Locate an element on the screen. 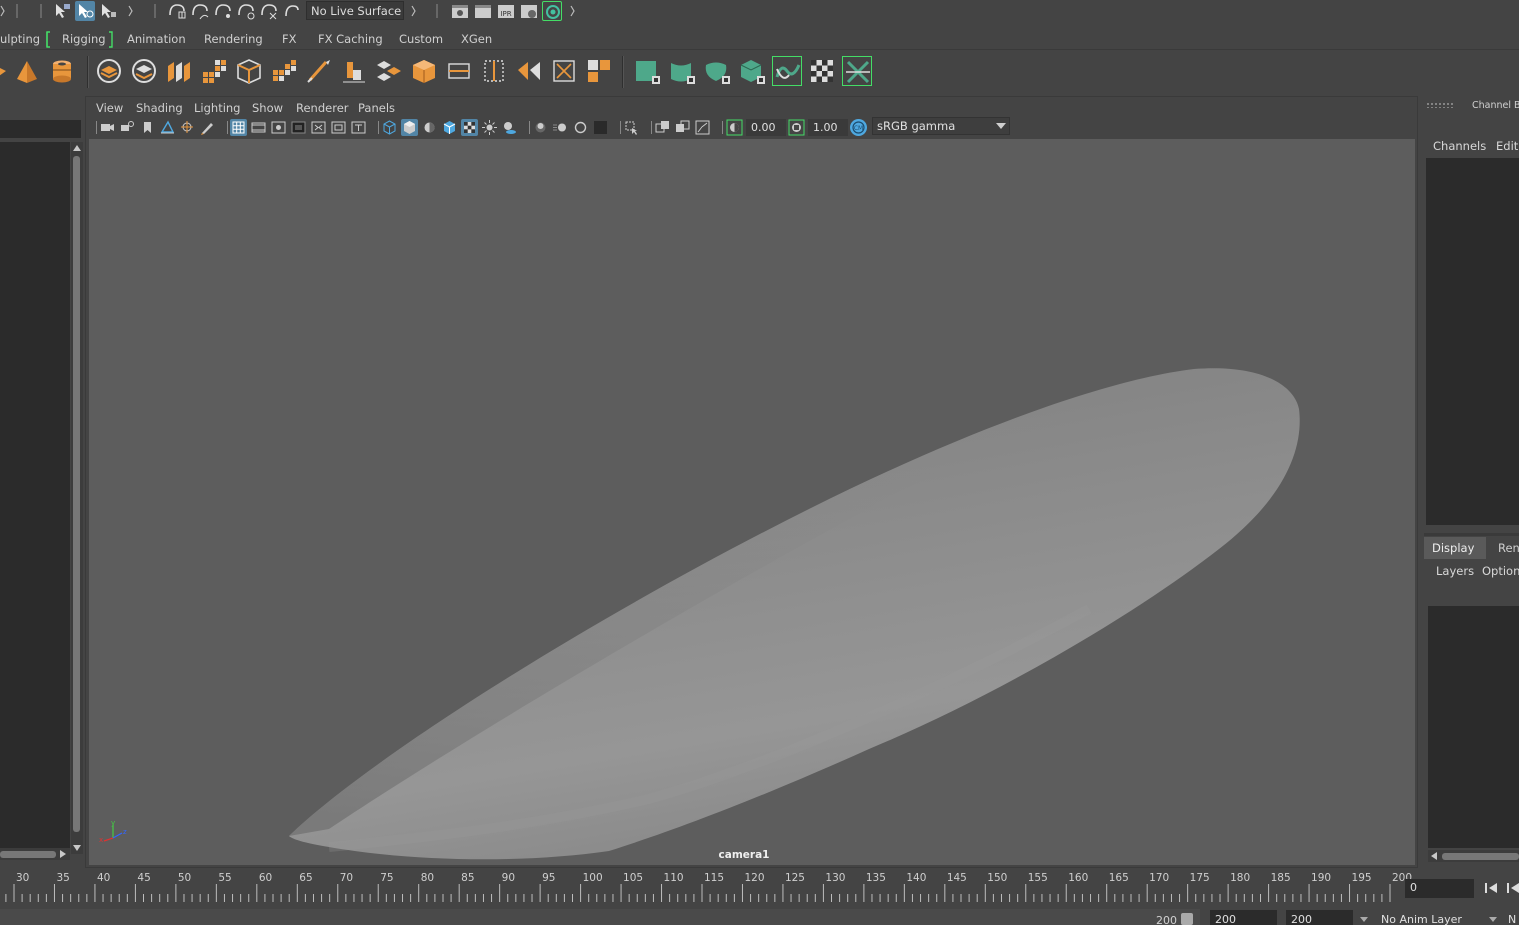 This screenshot has height=925, width=1519. x-ray-icon is located at coordinates (662, 127).